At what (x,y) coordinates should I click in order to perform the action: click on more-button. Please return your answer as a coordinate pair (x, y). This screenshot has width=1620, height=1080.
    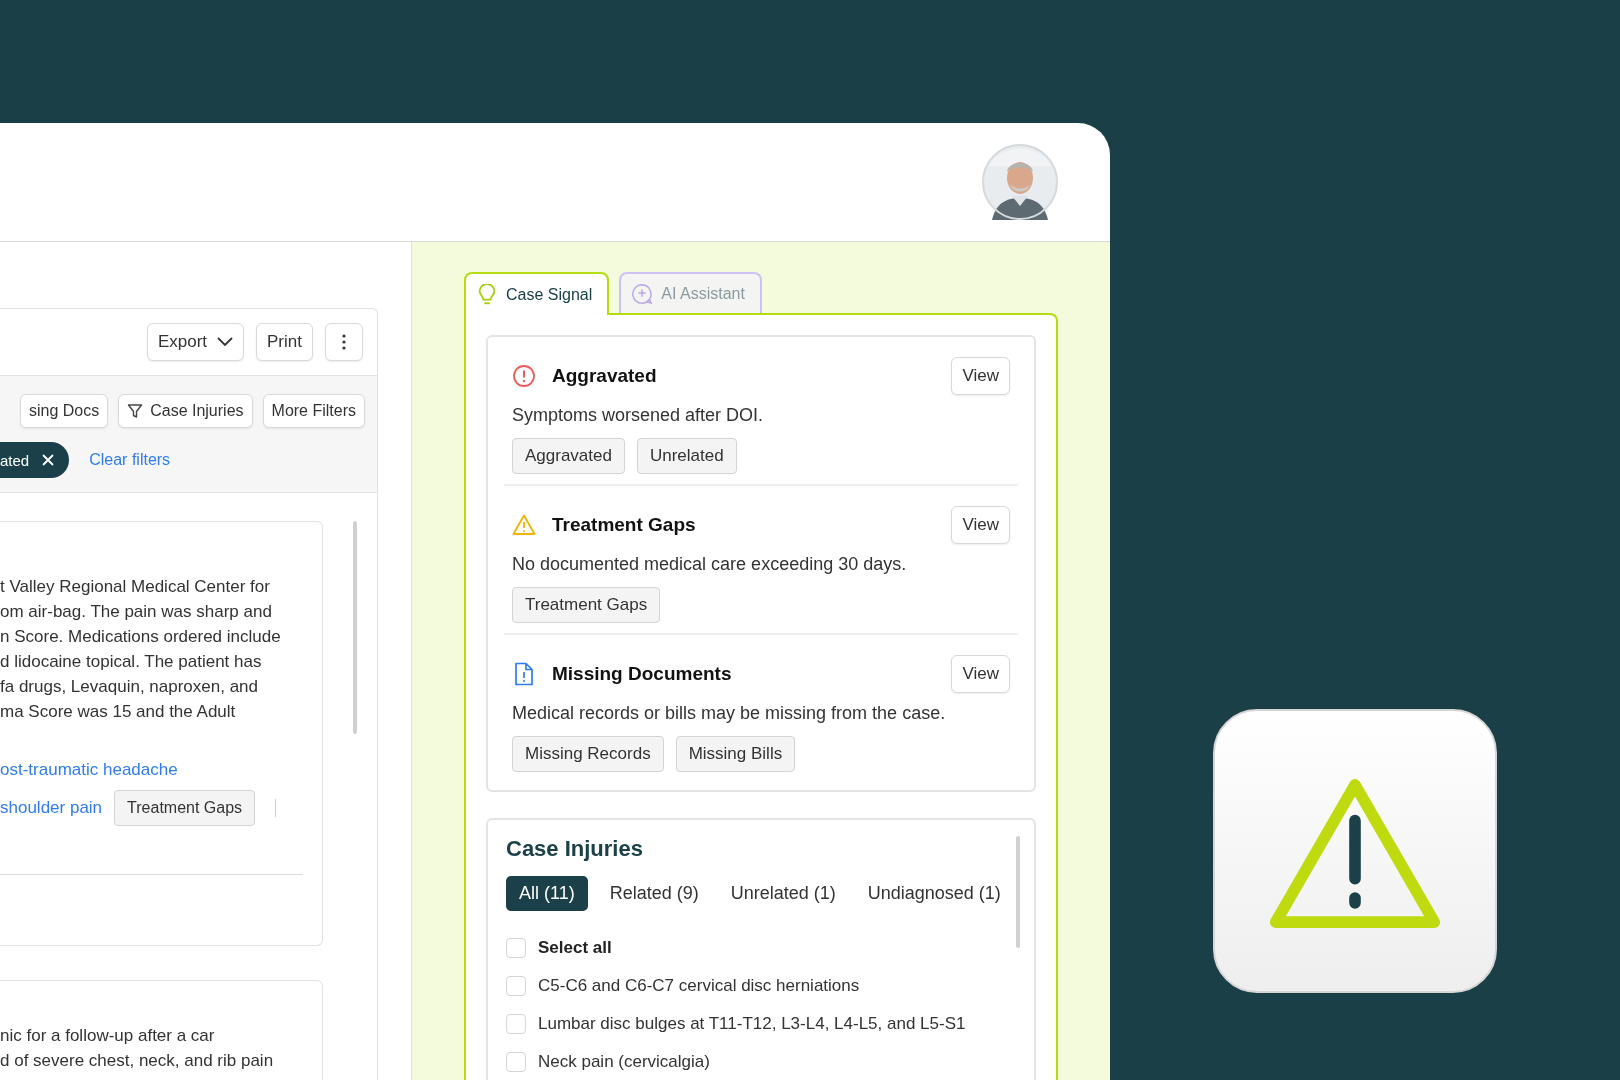
    Looking at the image, I should click on (344, 342).